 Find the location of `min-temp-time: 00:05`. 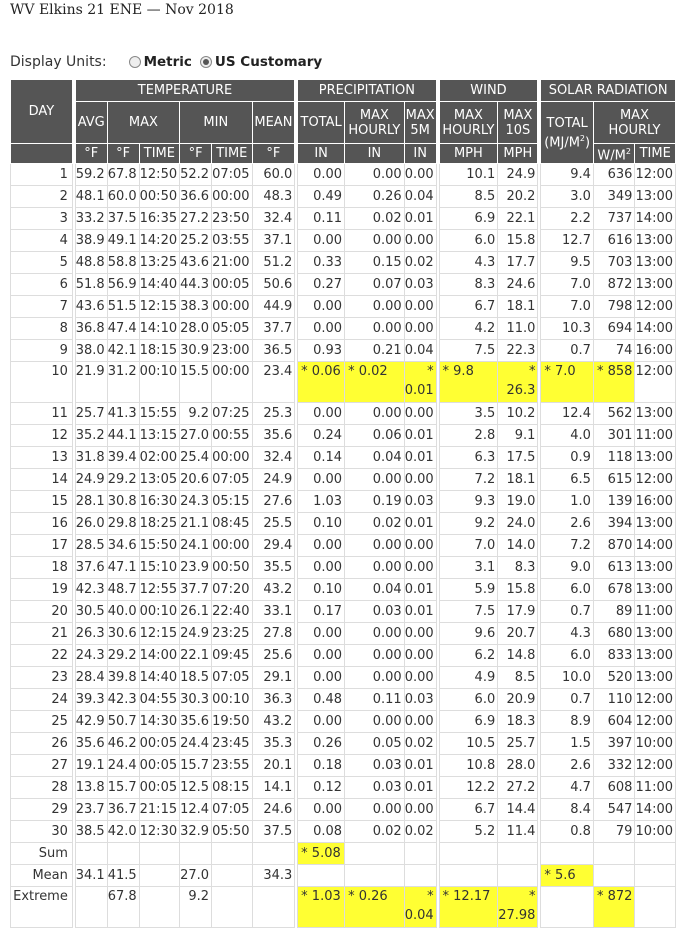

min-temp-time: 00:05 is located at coordinates (232, 285).